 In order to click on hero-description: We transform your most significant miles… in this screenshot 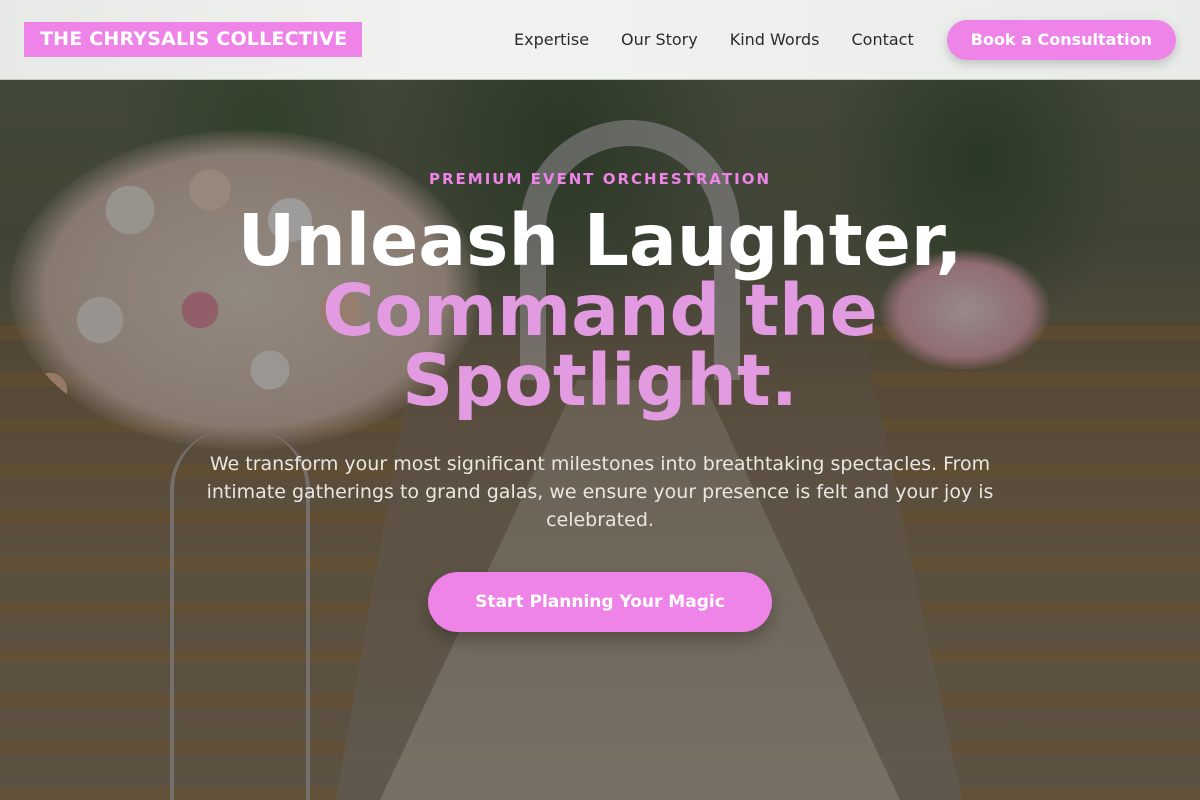, I will do `click(600, 492)`.